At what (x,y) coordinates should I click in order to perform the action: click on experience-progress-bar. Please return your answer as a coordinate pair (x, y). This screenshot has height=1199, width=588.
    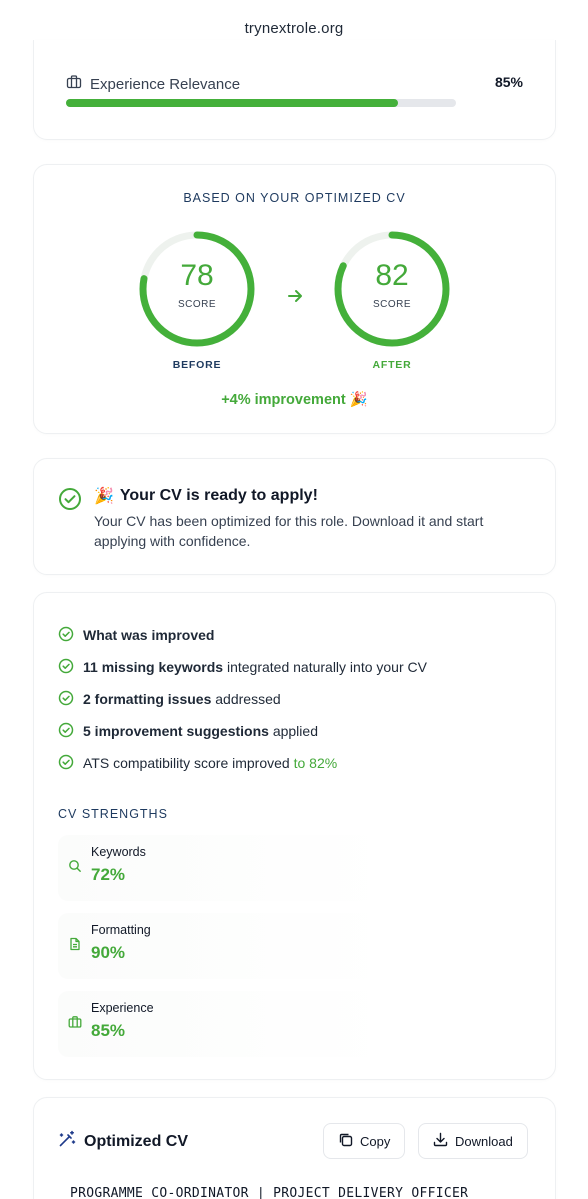
    Looking at the image, I should click on (261, 103).